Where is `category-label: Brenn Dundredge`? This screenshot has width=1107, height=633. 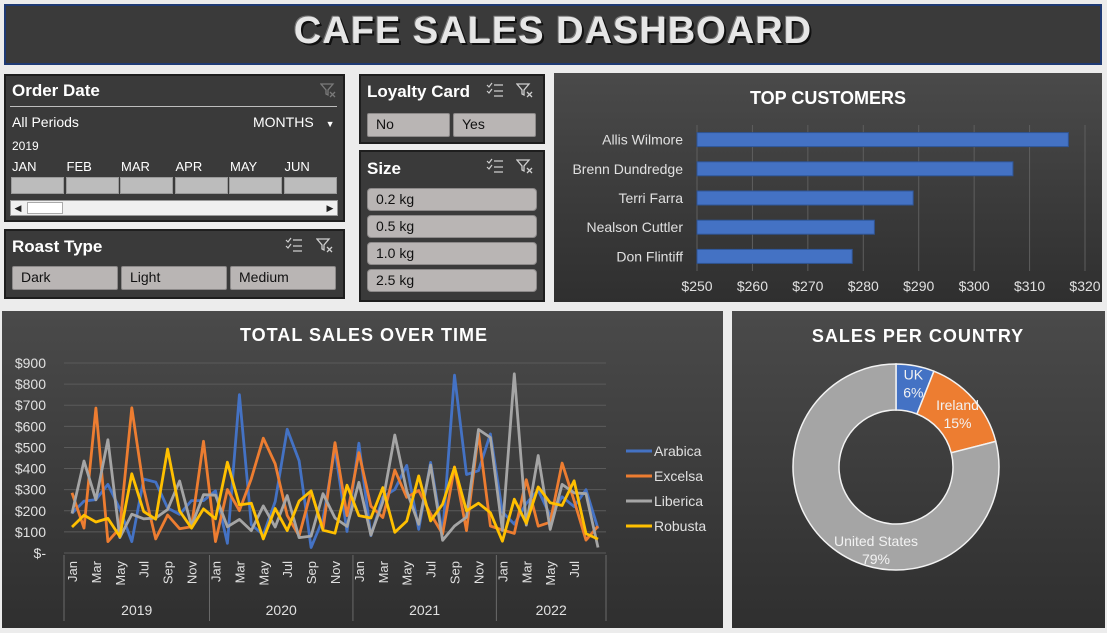 category-label: Brenn Dundredge is located at coordinates (627, 169).